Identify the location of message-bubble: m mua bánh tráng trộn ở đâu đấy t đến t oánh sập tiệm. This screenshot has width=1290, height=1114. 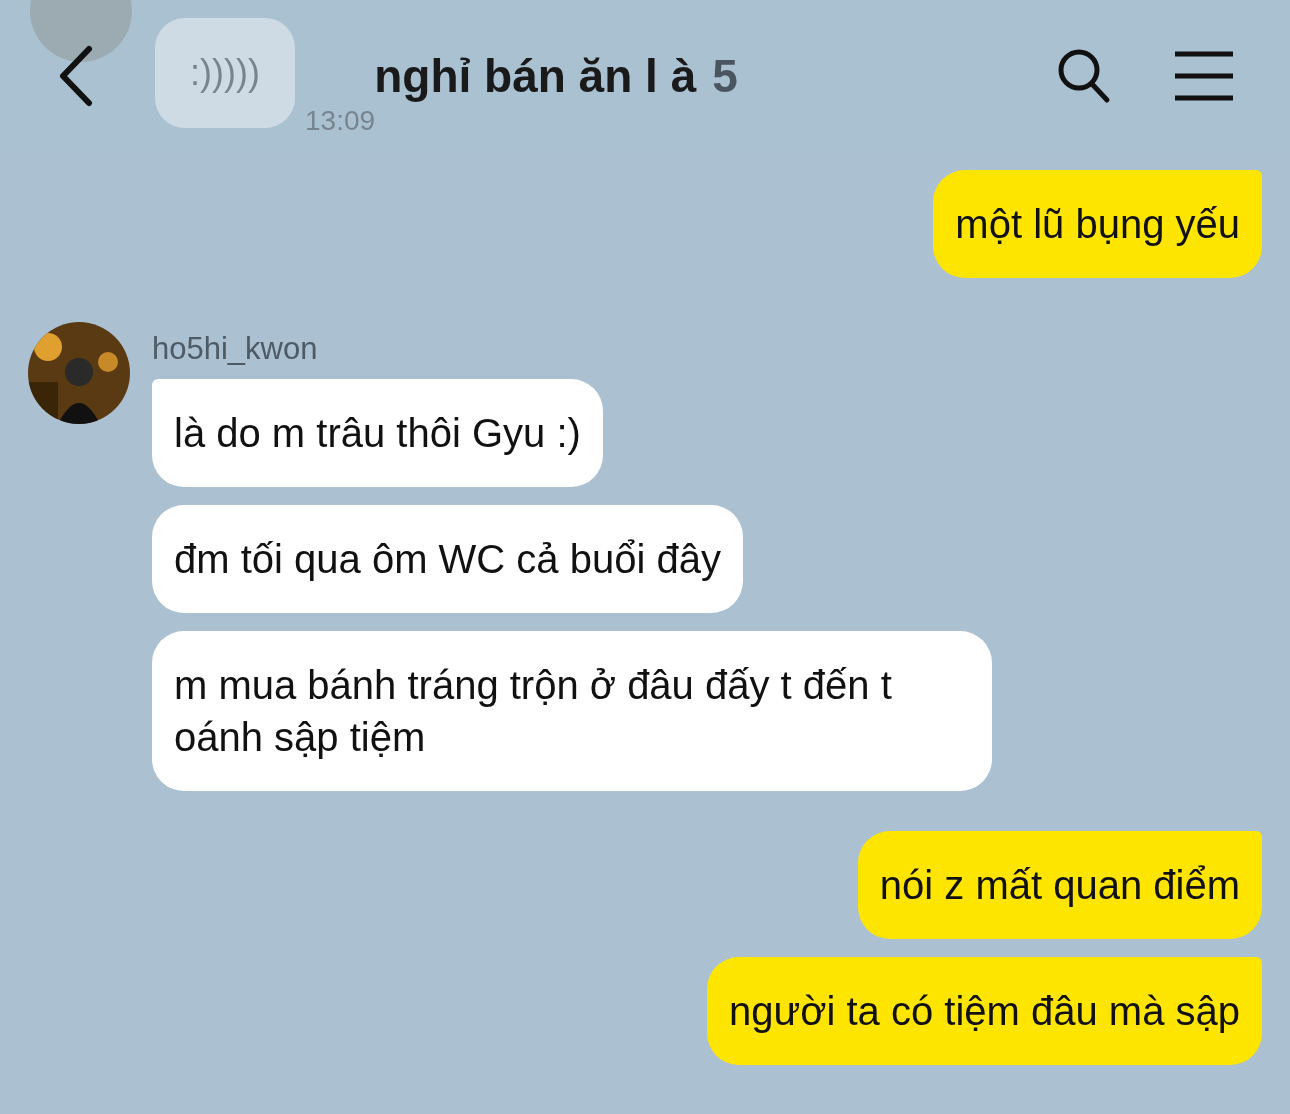
(572, 710).